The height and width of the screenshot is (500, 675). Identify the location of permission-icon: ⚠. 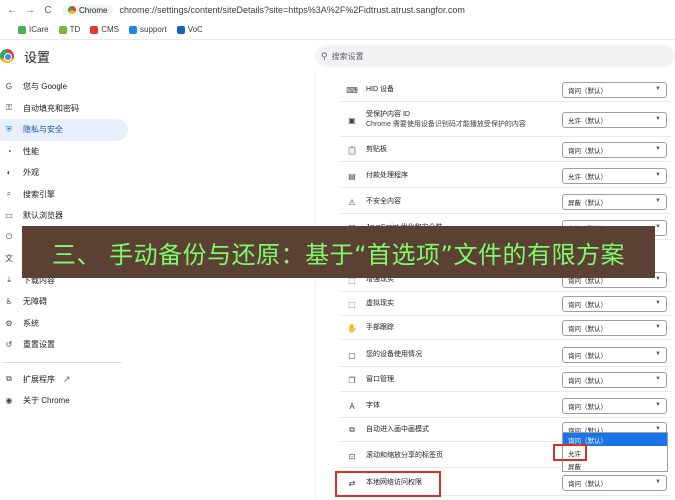
(352, 202).